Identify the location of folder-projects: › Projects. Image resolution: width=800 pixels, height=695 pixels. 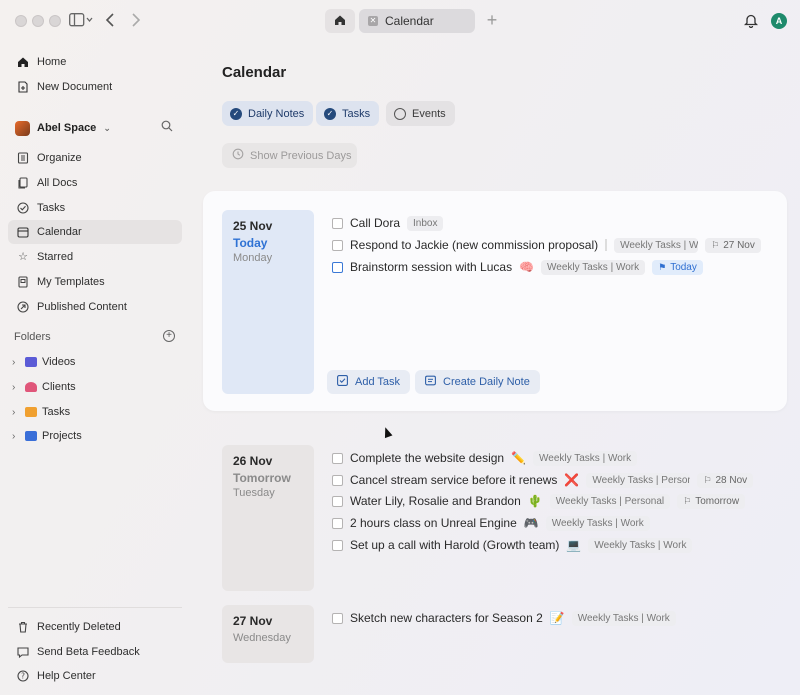
(47, 436).